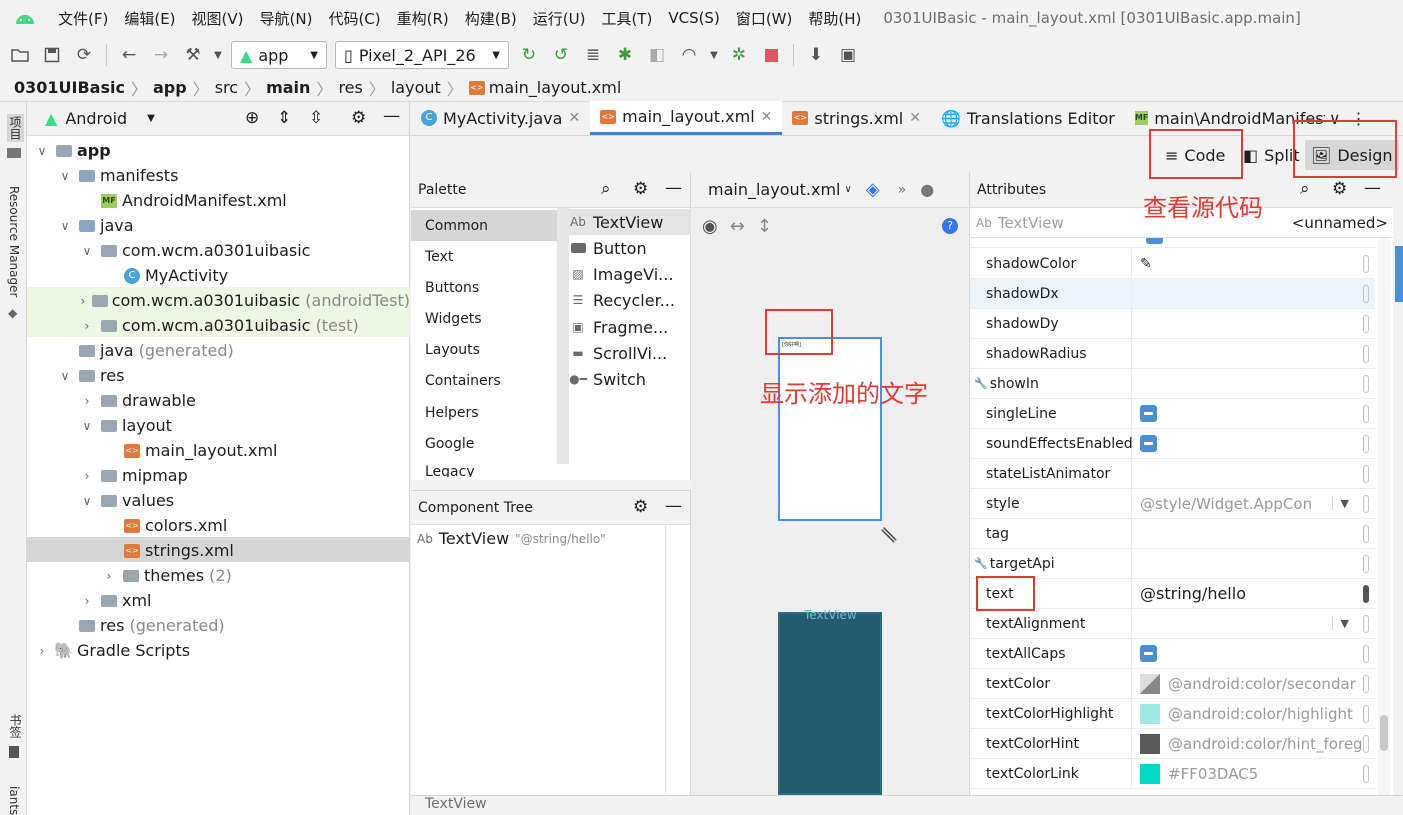 This screenshot has width=1403, height=815. What do you see at coordinates (830, 701) in the screenshot?
I see `blueprint-preview-screen: TextView` at bounding box center [830, 701].